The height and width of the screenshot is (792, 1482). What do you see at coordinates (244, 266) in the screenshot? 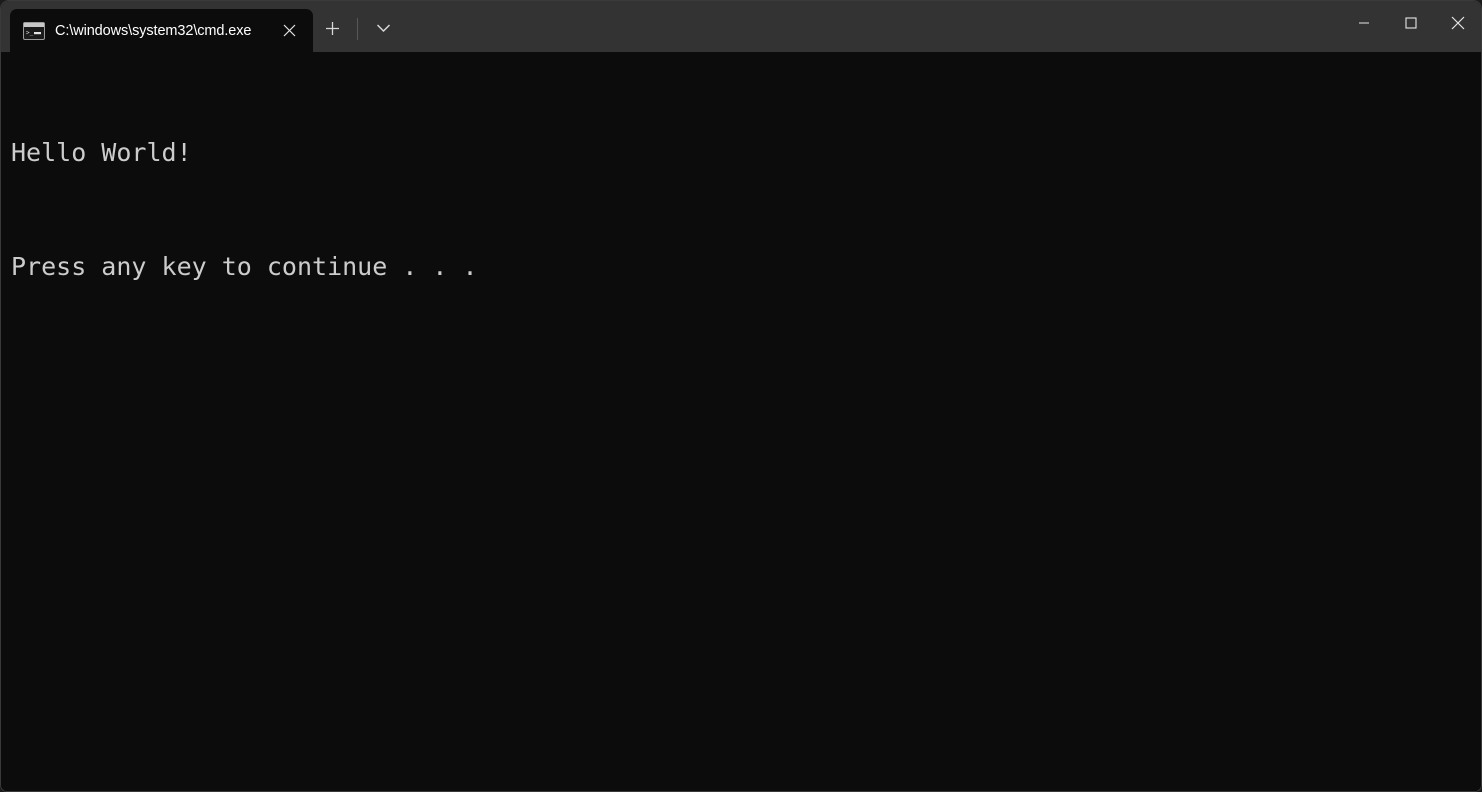
I see `console-line: Press any key to continue . . .` at bounding box center [244, 266].